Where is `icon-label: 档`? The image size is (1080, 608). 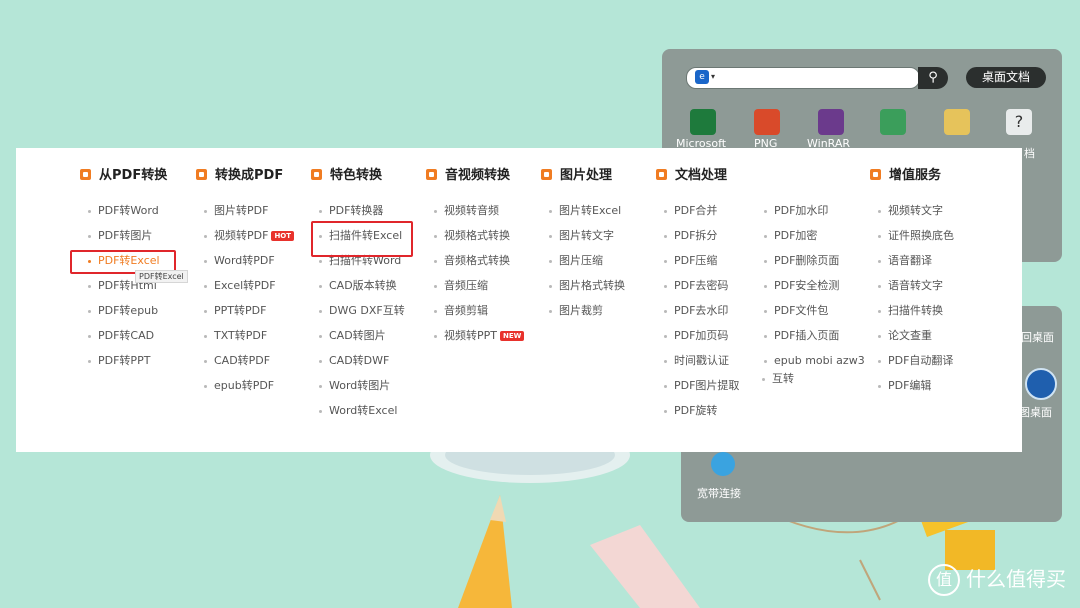 icon-label: 档 is located at coordinates (1029, 153).